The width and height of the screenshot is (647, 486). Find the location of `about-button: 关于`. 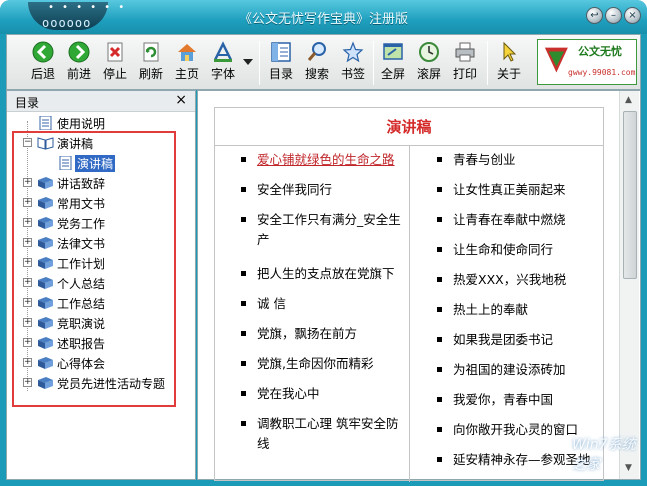

about-button: 关于 is located at coordinates (509, 62).